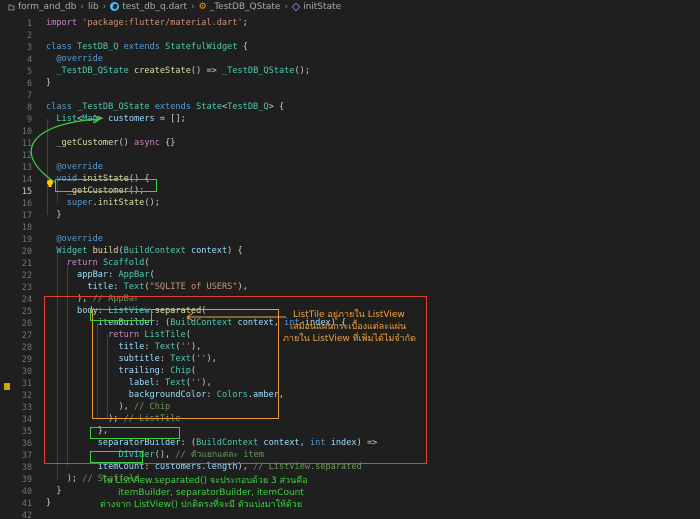 This screenshot has width=700, height=519. I want to click on line-number: 17, so click(26, 215).